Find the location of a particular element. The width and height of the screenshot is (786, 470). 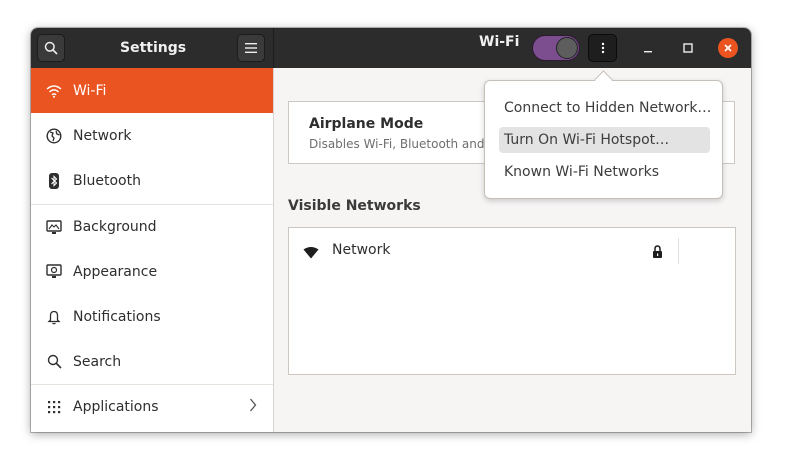

sidebar-item-wifi: Wi-Fi is located at coordinates (152, 90).